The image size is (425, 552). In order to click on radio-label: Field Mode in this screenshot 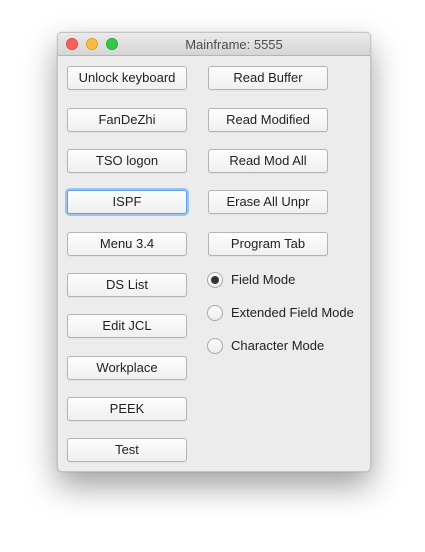, I will do `click(263, 279)`.